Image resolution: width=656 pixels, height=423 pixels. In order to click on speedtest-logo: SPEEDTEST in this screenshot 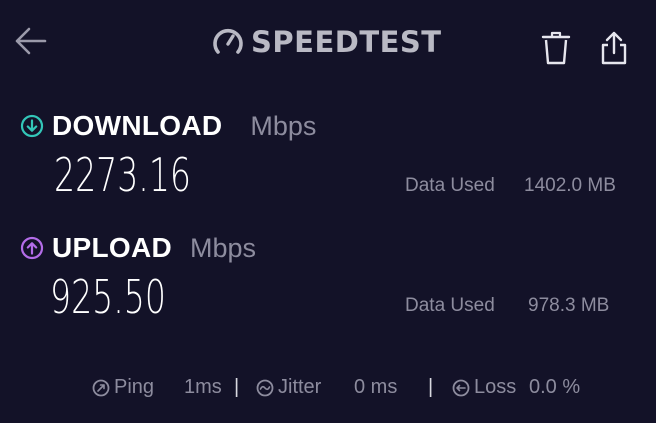, I will do `click(327, 42)`.